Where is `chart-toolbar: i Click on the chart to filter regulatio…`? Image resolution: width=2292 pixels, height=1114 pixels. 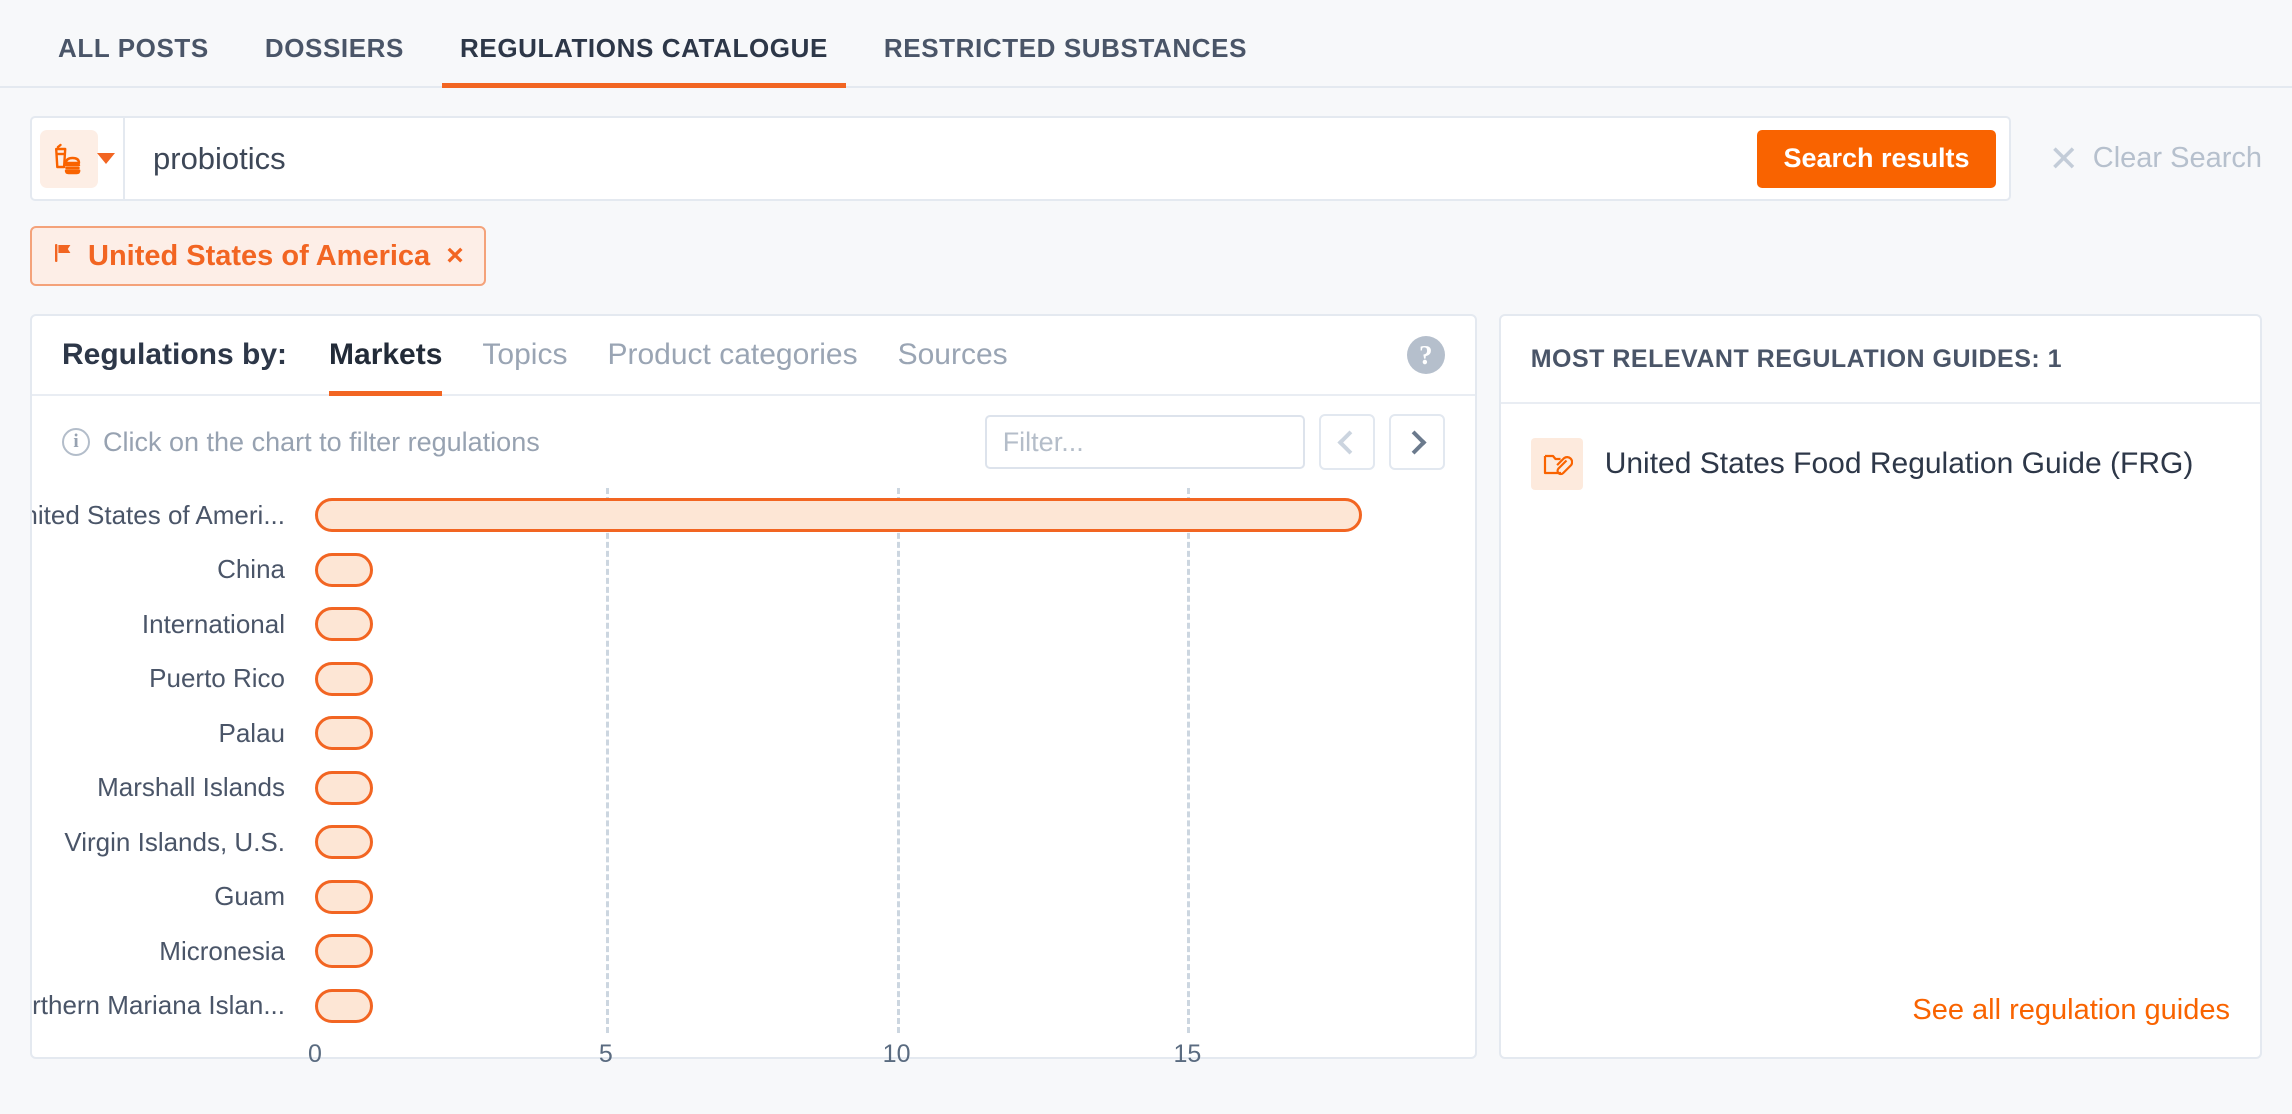
chart-toolbar: i Click on the chart to filter regulatio… is located at coordinates (753, 442).